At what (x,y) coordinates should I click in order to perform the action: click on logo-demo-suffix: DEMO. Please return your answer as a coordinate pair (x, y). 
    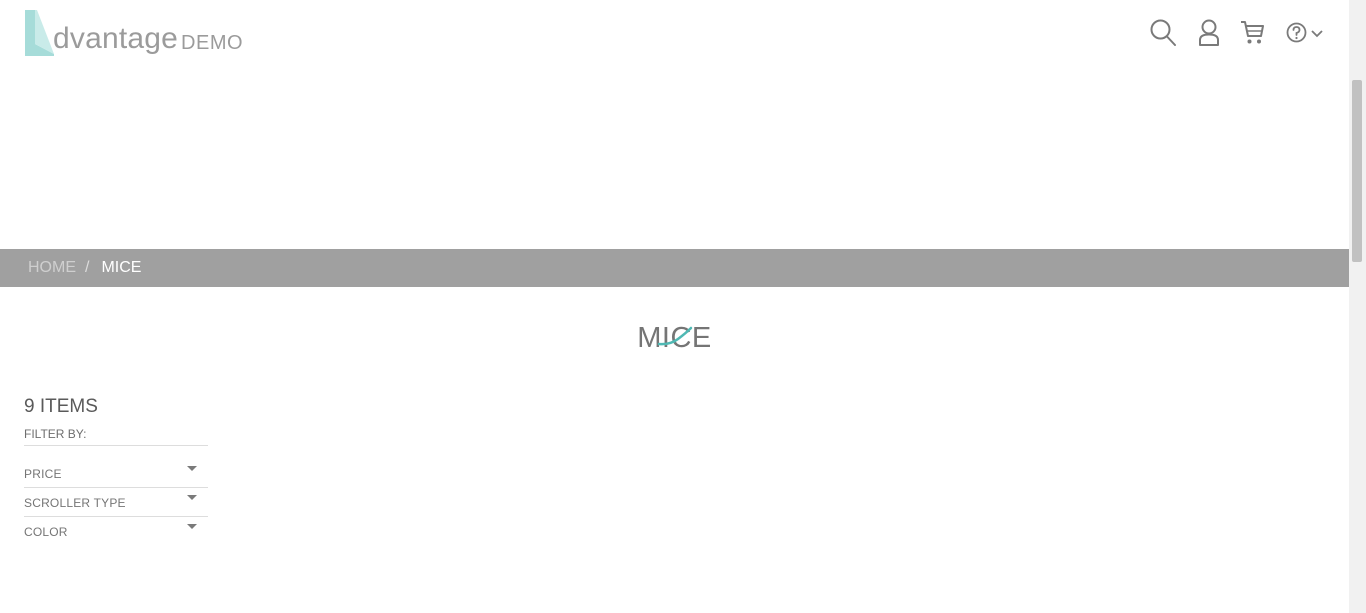
    Looking at the image, I should click on (212, 43).